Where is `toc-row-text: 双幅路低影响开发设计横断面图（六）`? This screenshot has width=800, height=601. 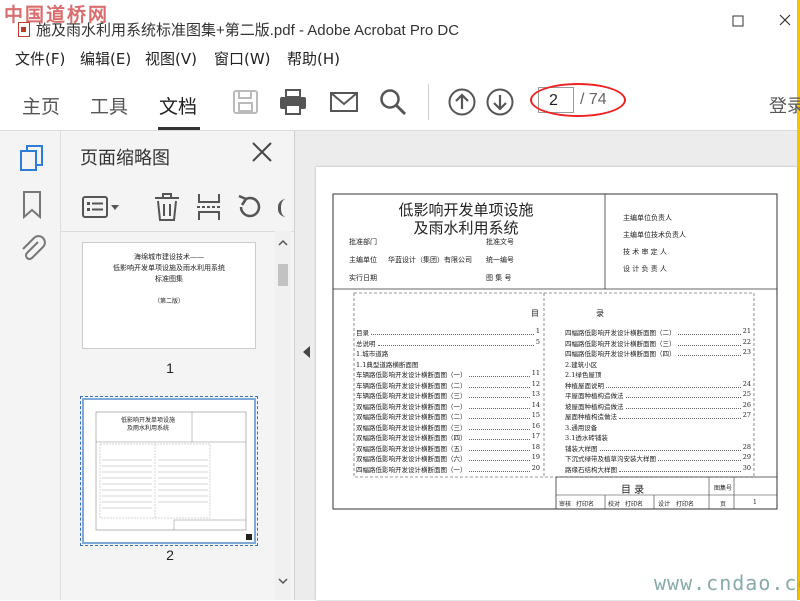
toc-row-text: 双幅路低影响开发设计横断面图（六） is located at coordinates (411, 459).